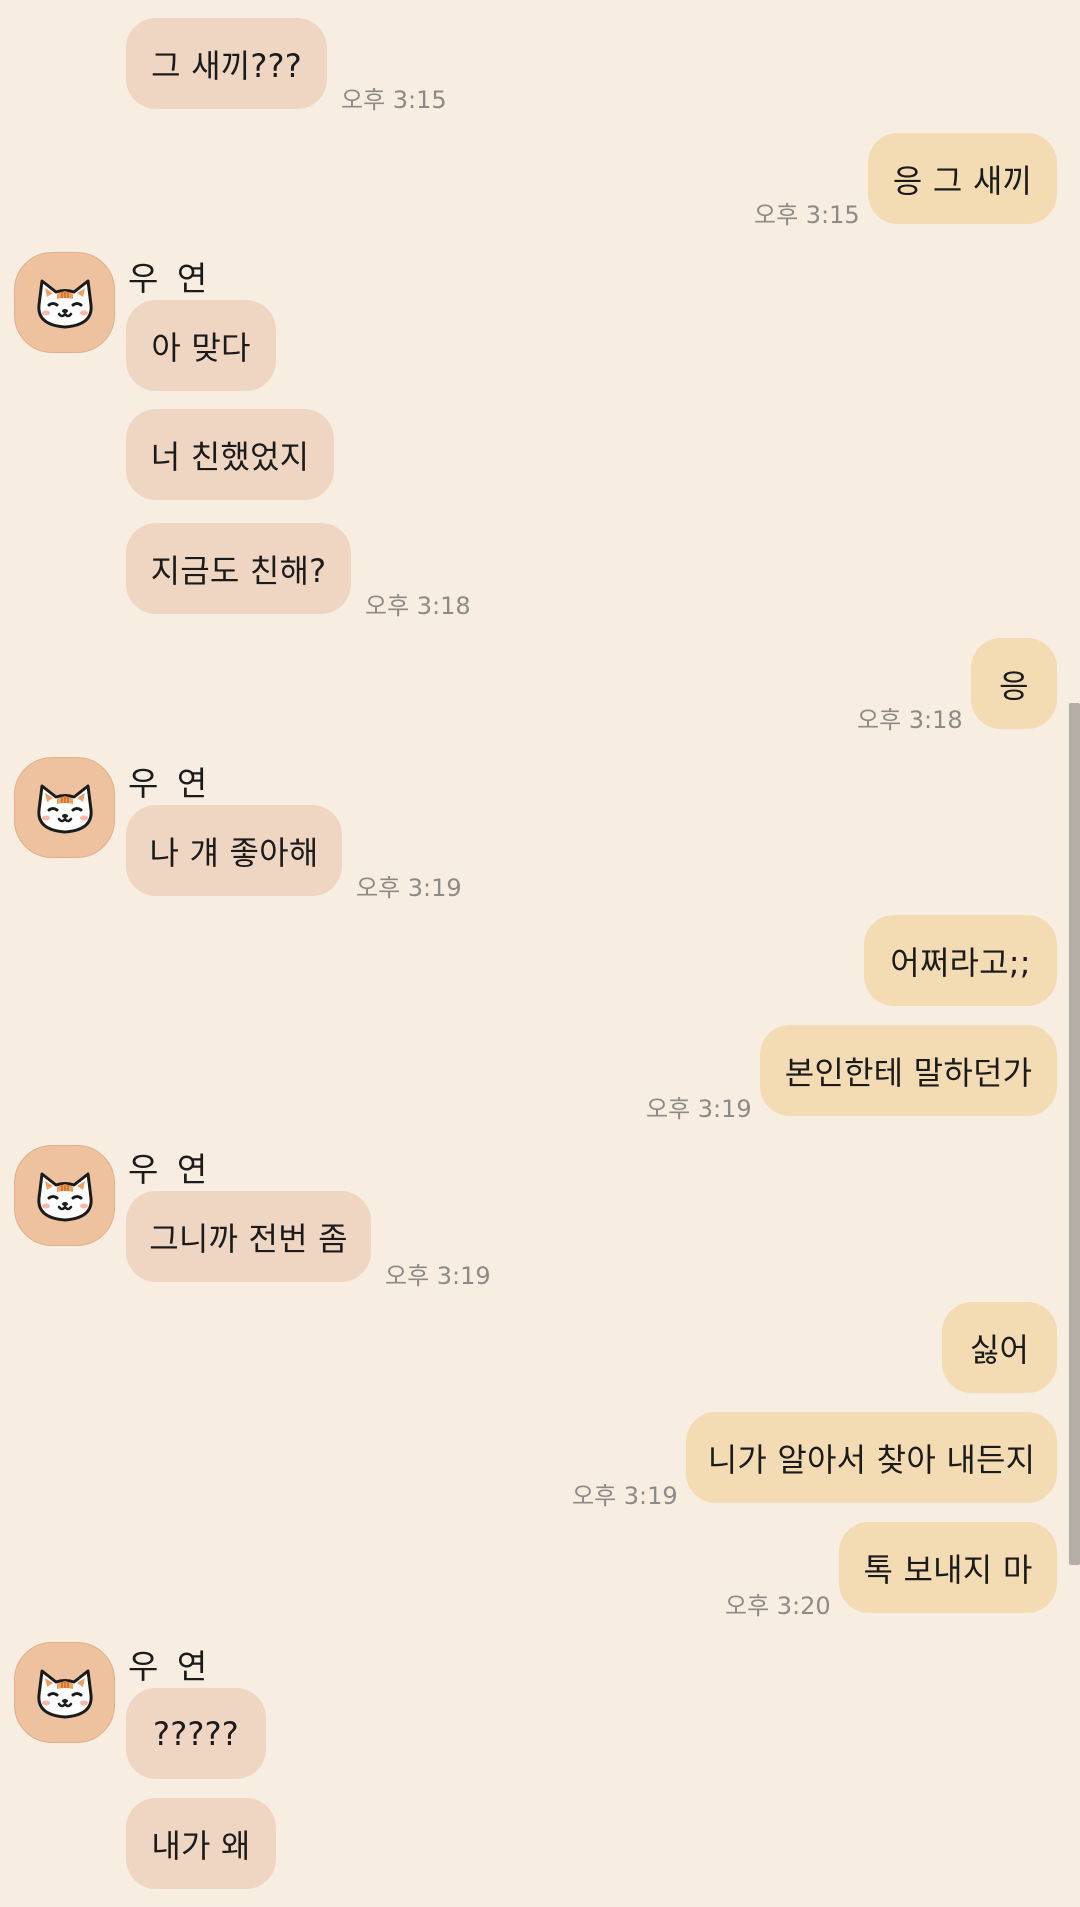 This screenshot has width=1080, height=1907. I want to click on message-text: 지금도 친해?, so click(238, 570).